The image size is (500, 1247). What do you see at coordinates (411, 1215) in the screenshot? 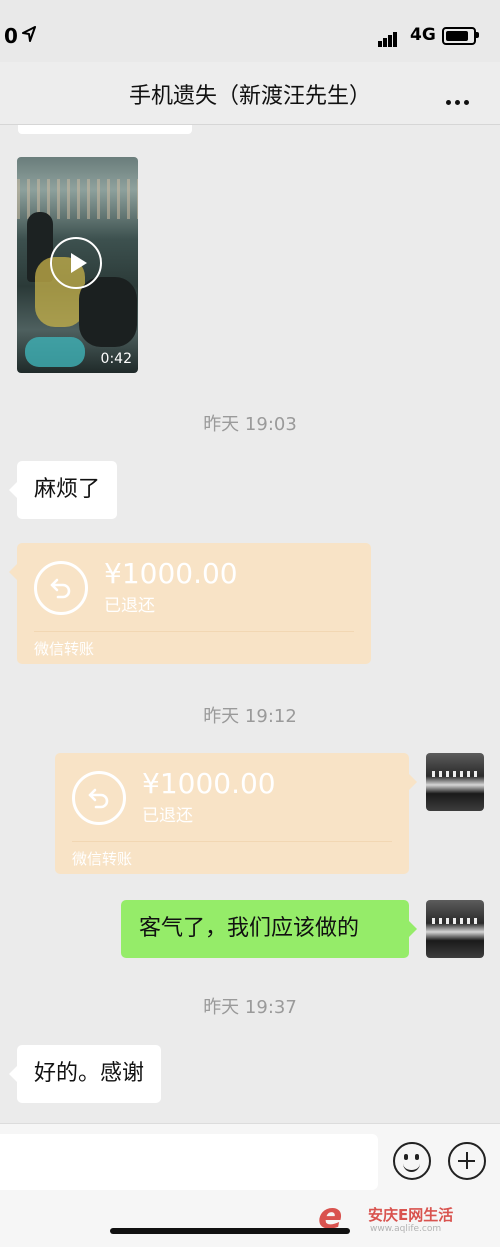
I see `watermark-text: 安庆E网生活` at bounding box center [411, 1215].